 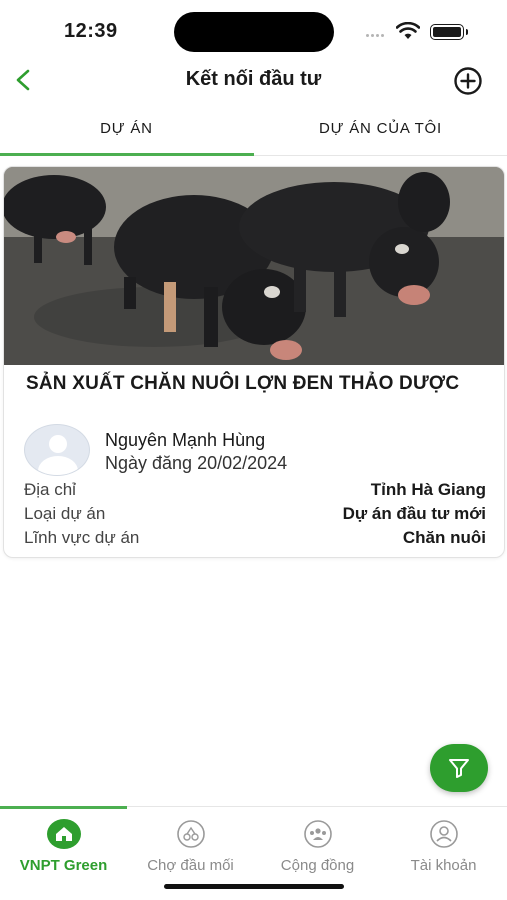 What do you see at coordinates (65, 513) in the screenshot?
I see `detail-label: Loại dự án` at bounding box center [65, 513].